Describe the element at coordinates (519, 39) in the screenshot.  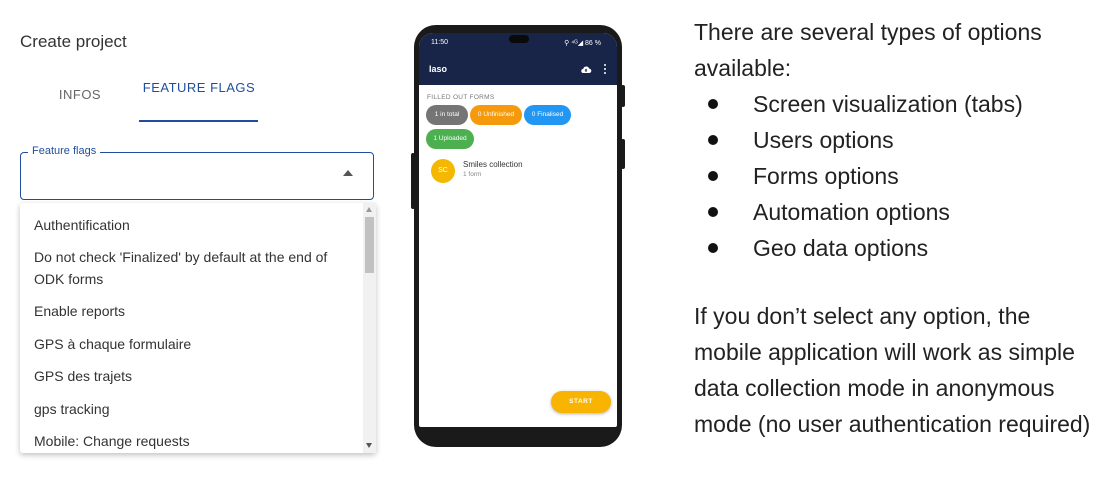
I see `camera-notch` at that location.